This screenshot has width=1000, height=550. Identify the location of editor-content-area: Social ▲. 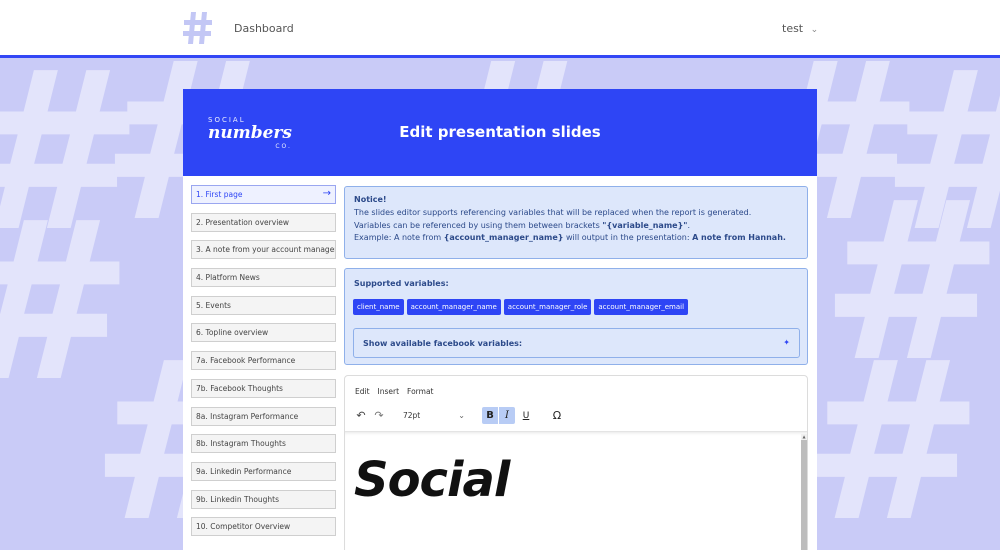
(576, 490).